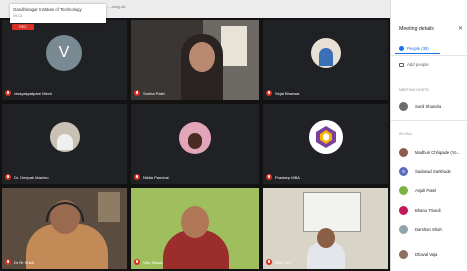 Image resolution: width=467 pixels, height=271 pixels. I want to click on participant-label: vinayakpatpare Mech, so click(28, 93).